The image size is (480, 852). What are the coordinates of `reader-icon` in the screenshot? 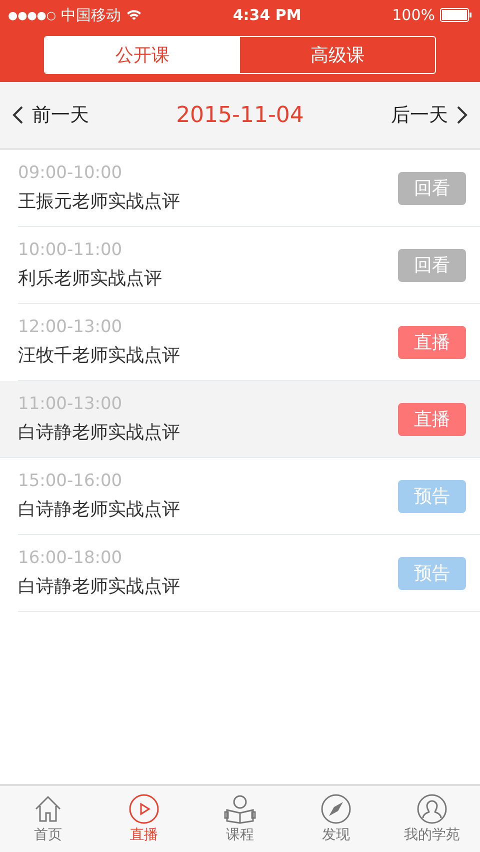 It's located at (240, 809).